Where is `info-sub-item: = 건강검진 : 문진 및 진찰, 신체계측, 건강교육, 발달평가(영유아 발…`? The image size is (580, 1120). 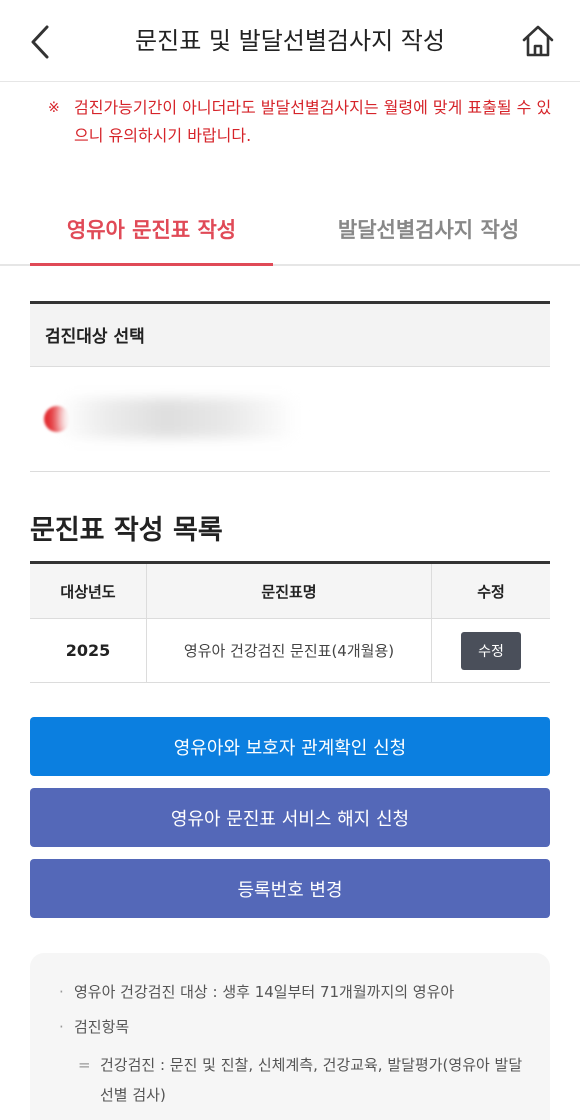
info-sub-item: = 건강검진 : 문진 및 진찰, 신체계측, 건강교육, 발달평가(영유아 발… is located at coordinates (304, 1080).